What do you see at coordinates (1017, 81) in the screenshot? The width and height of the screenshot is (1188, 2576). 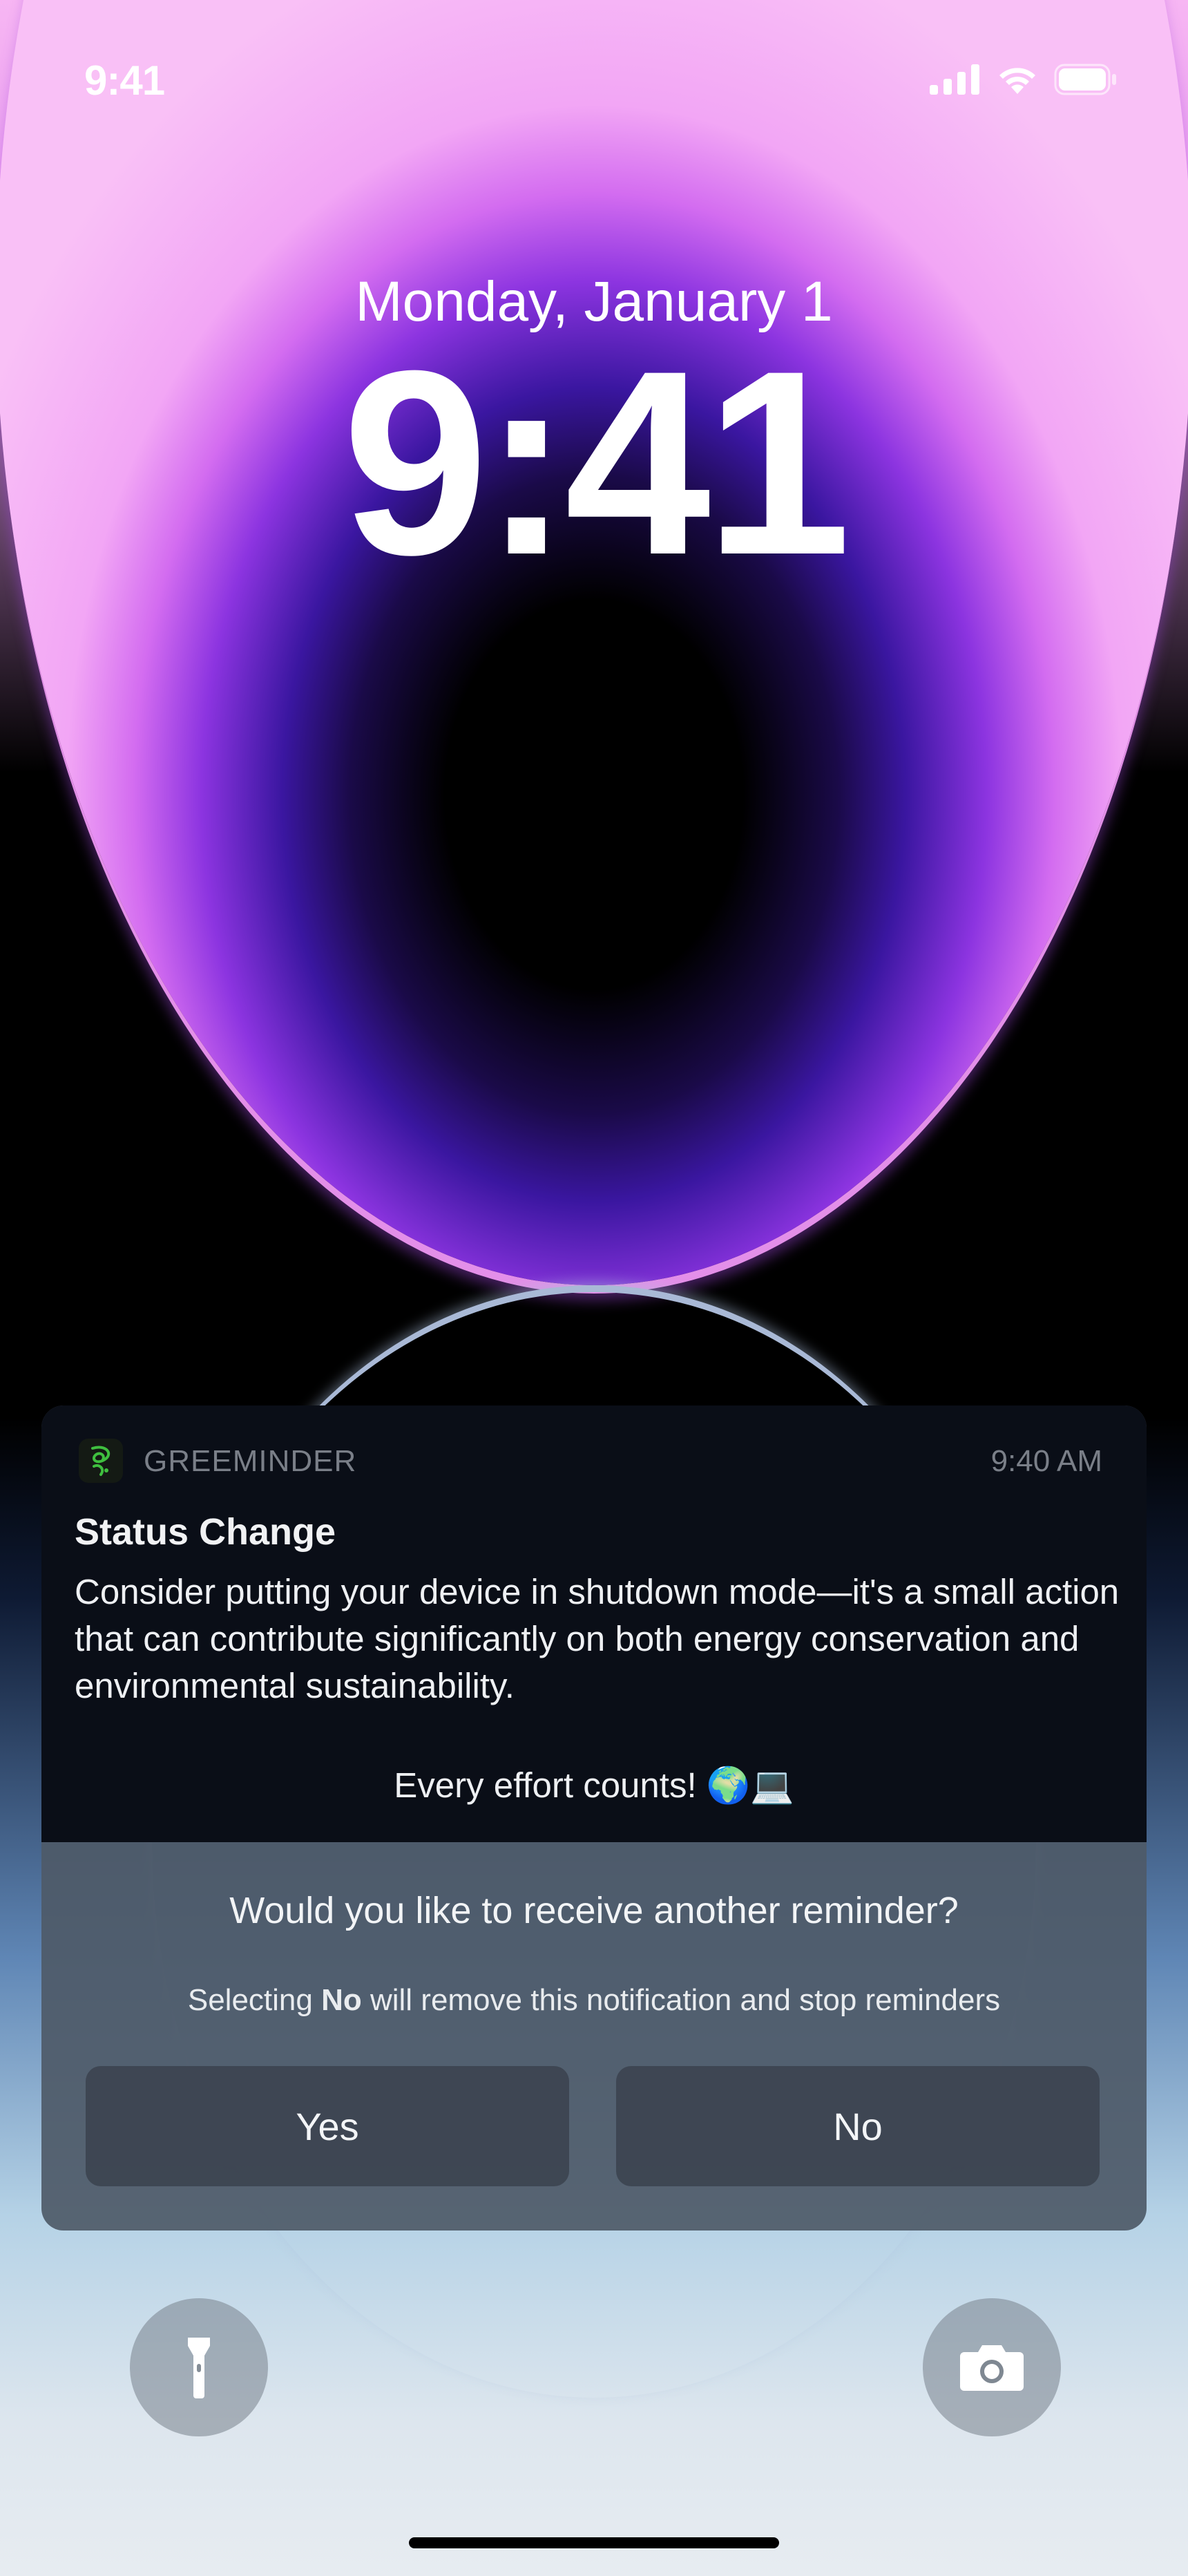 I see `wifi-icon` at bounding box center [1017, 81].